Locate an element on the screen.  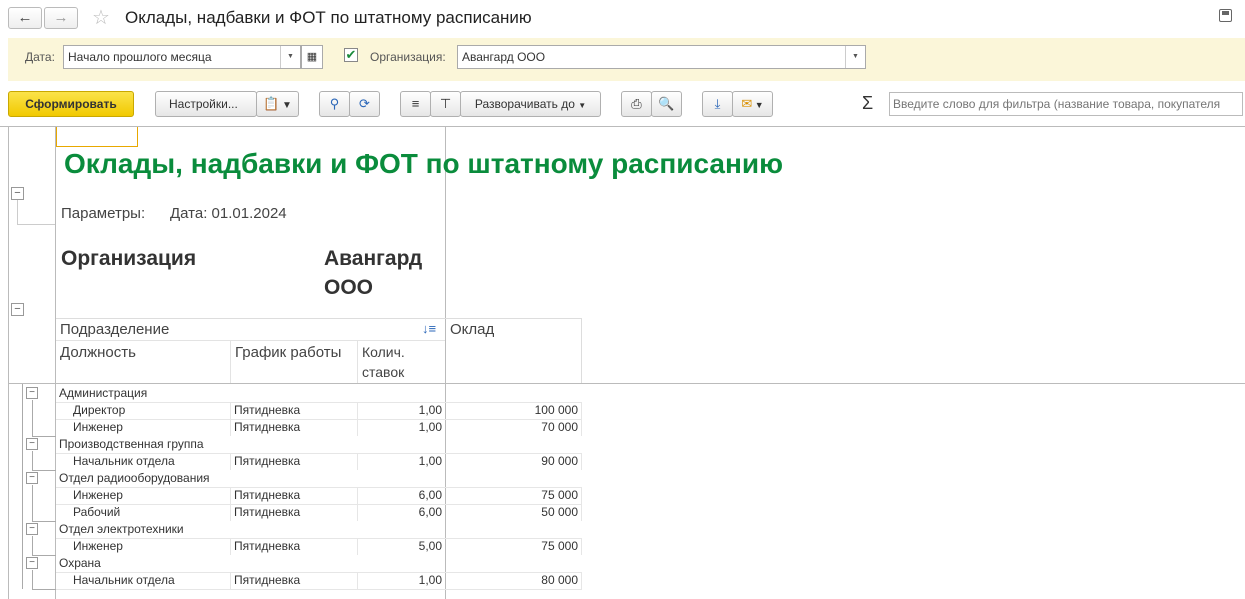
collapse-all-icon: ⊤ is located at coordinates (445, 103).